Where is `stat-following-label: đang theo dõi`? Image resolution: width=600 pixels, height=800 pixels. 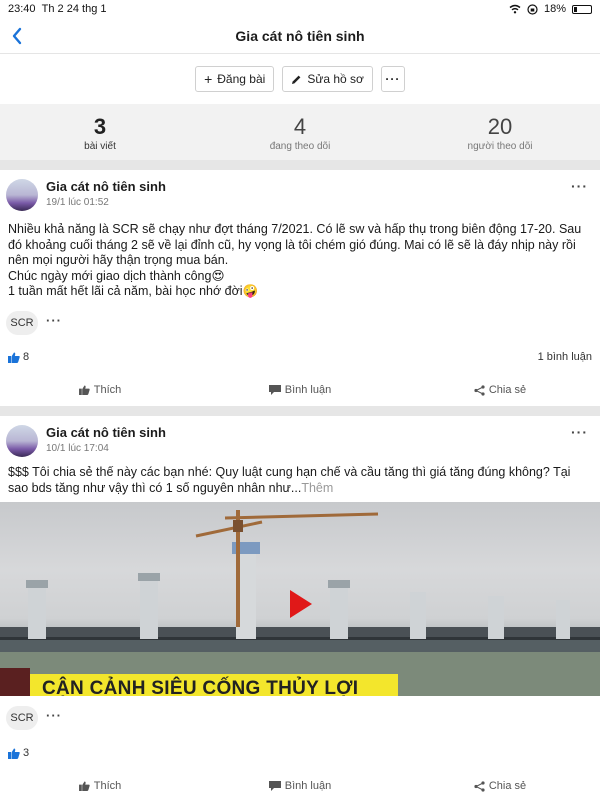
stat-following-label: đang theo dõi is located at coordinates (300, 146).